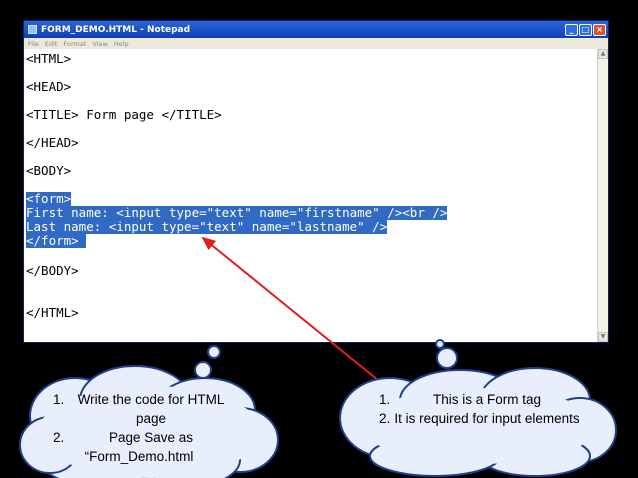 Image resolution: width=638 pixels, height=478 pixels. Describe the element at coordinates (151, 437) in the screenshot. I see `callout-left-item-2: Page Save as` at that location.